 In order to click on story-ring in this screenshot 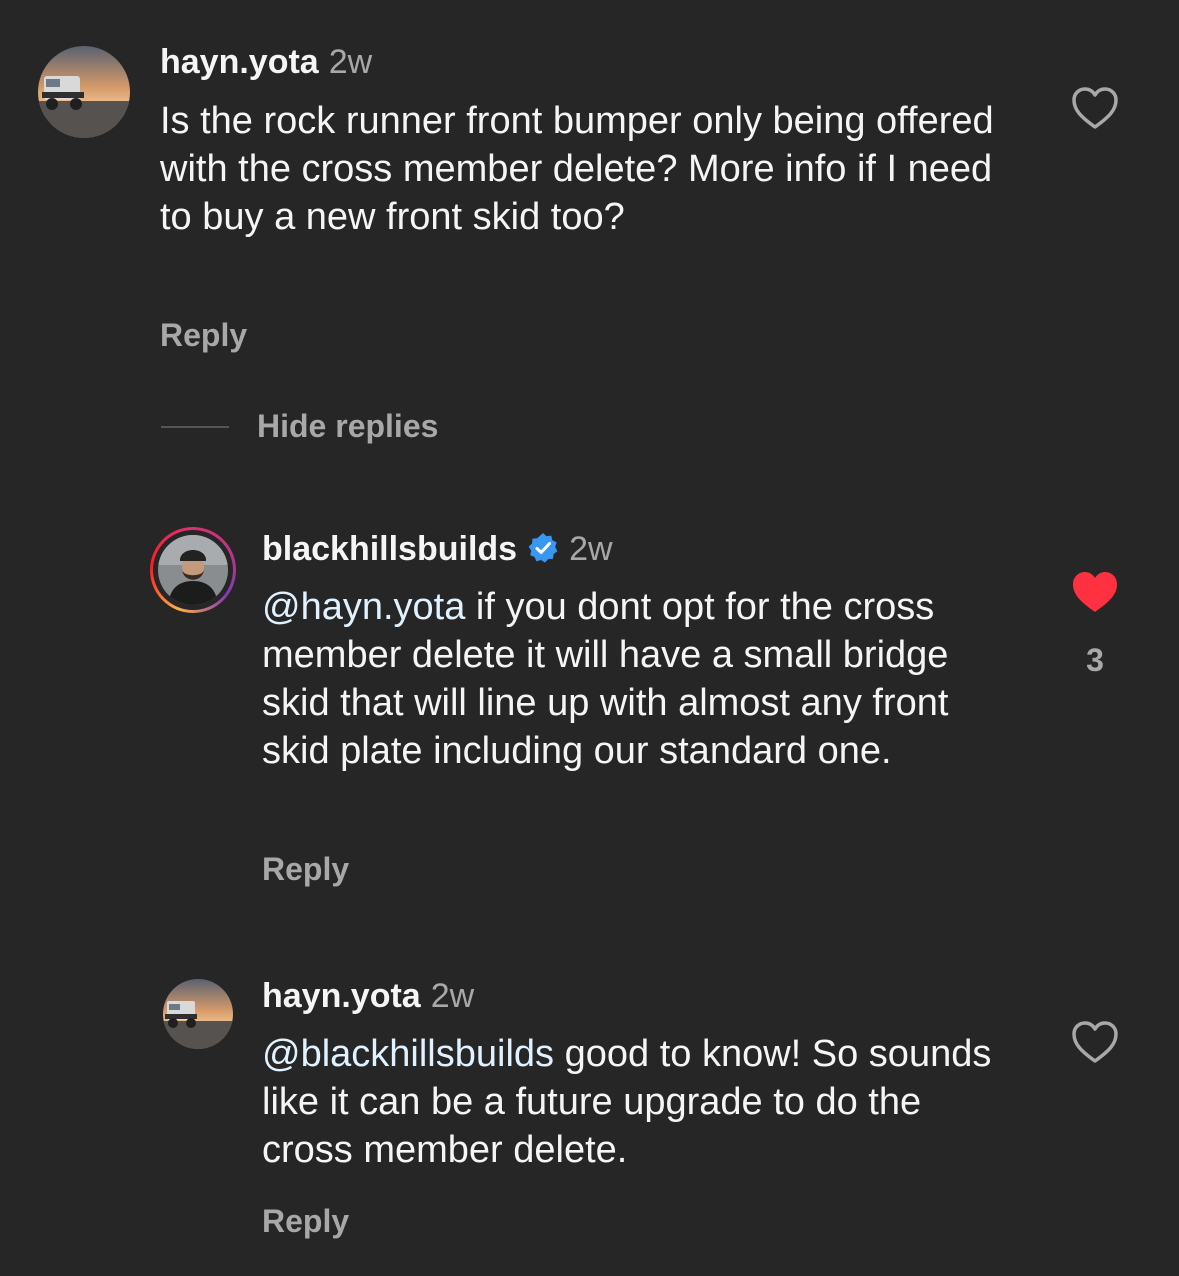, I will do `click(193, 570)`.